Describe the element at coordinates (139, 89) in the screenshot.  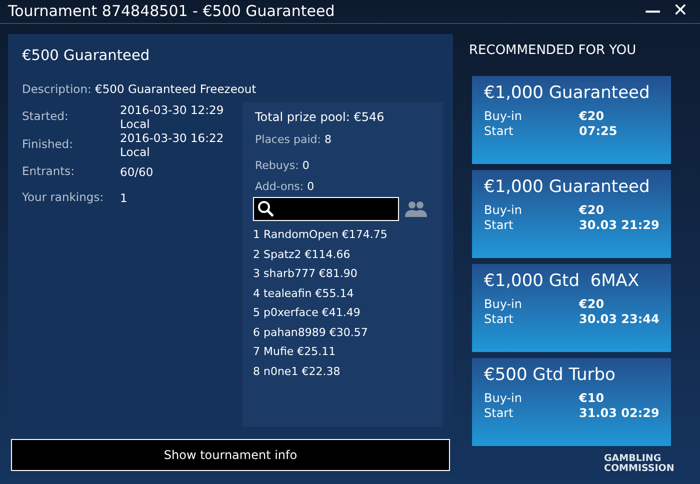
I see `description-text: Description: €500 Guaranteed Freezeout` at that location.